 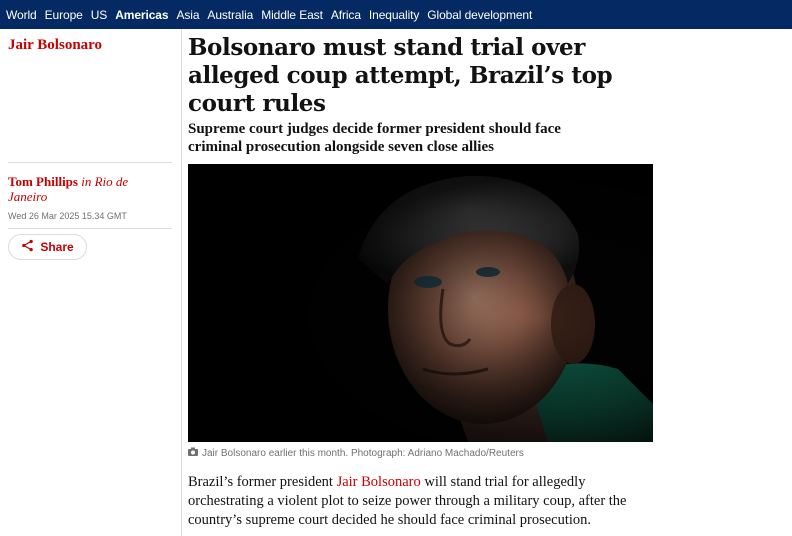 I want to click on share-icon, so click(x=27, y=247).